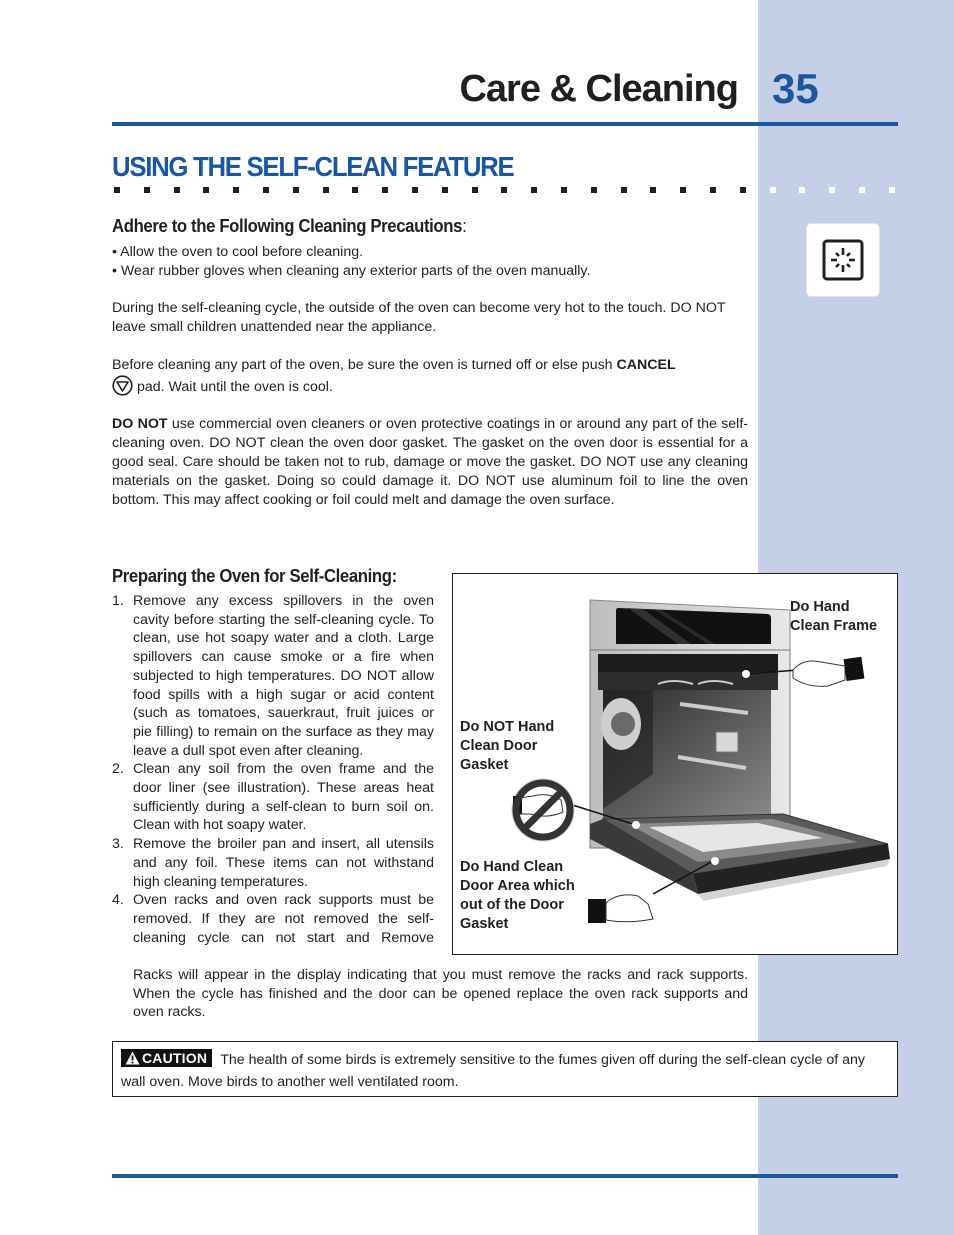 This screenshot has height=1235, width=954. What do you see at coordinates (517, 886) in the screenshot?
I see `label-line: Door Area which` at bounding box center [517, 886].